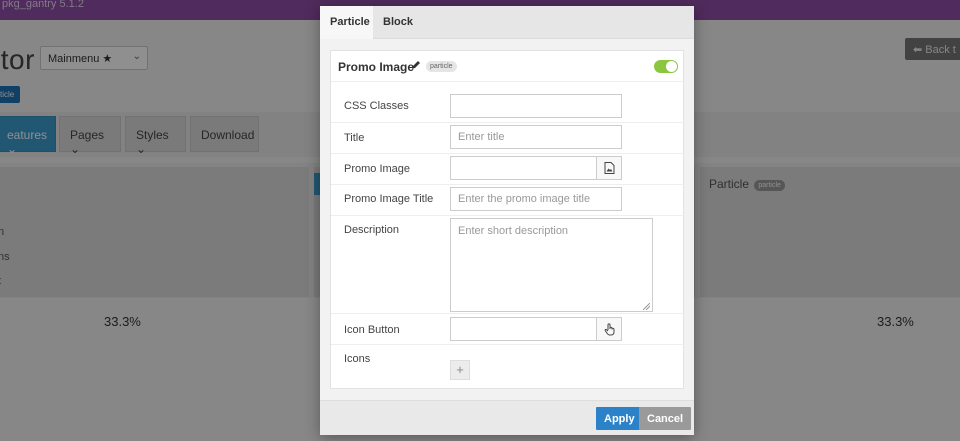 This screenshot has height=441, width=960. I want to click on promo-image-label: Promo Image, so click(377, 169).